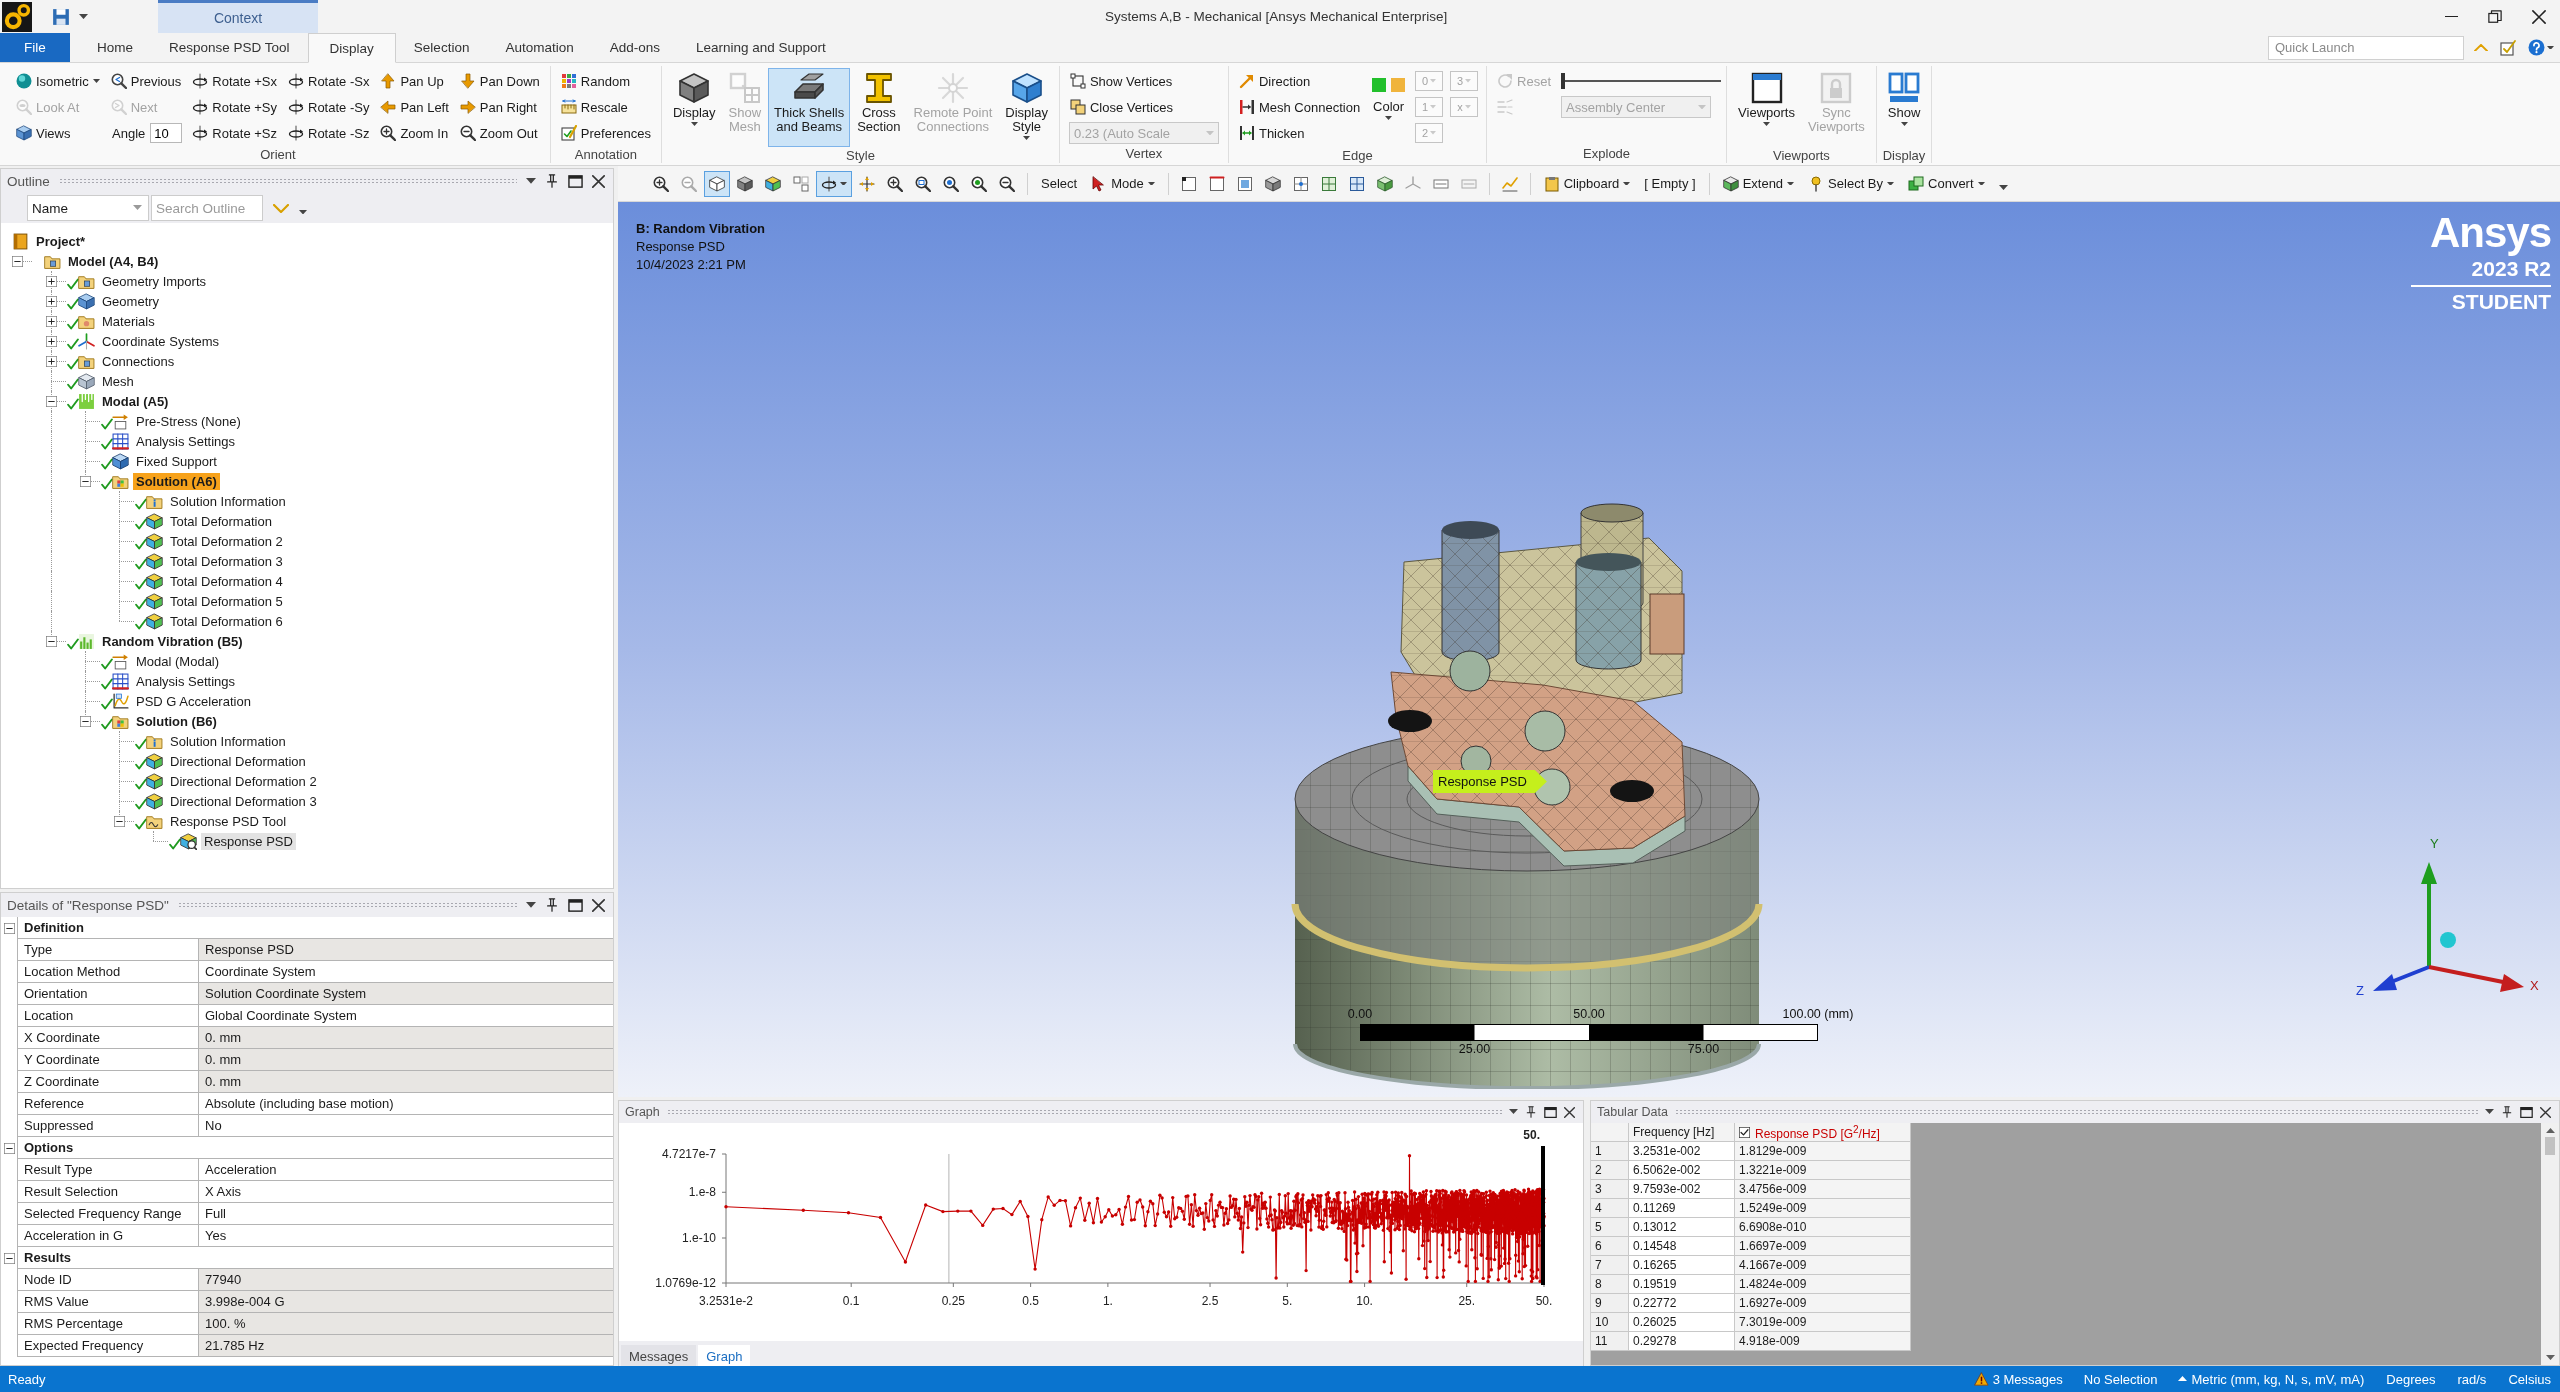 The image size is (2560, 1392). What do you see at coordinates (605, 107) in the screenshot?
I see `ribbon-button: Rescale` at bounding box center [605, 107].